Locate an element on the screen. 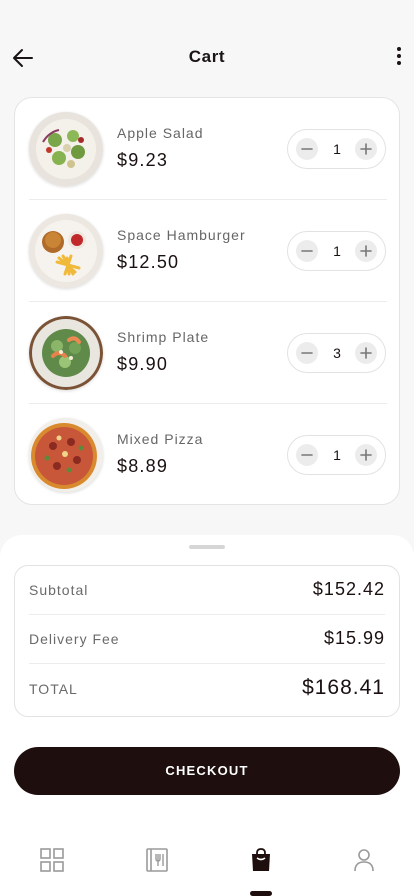 This screenshot has height=896, width=414. total-row: TOTAL $168.41 is located at coordinates (207, 689).